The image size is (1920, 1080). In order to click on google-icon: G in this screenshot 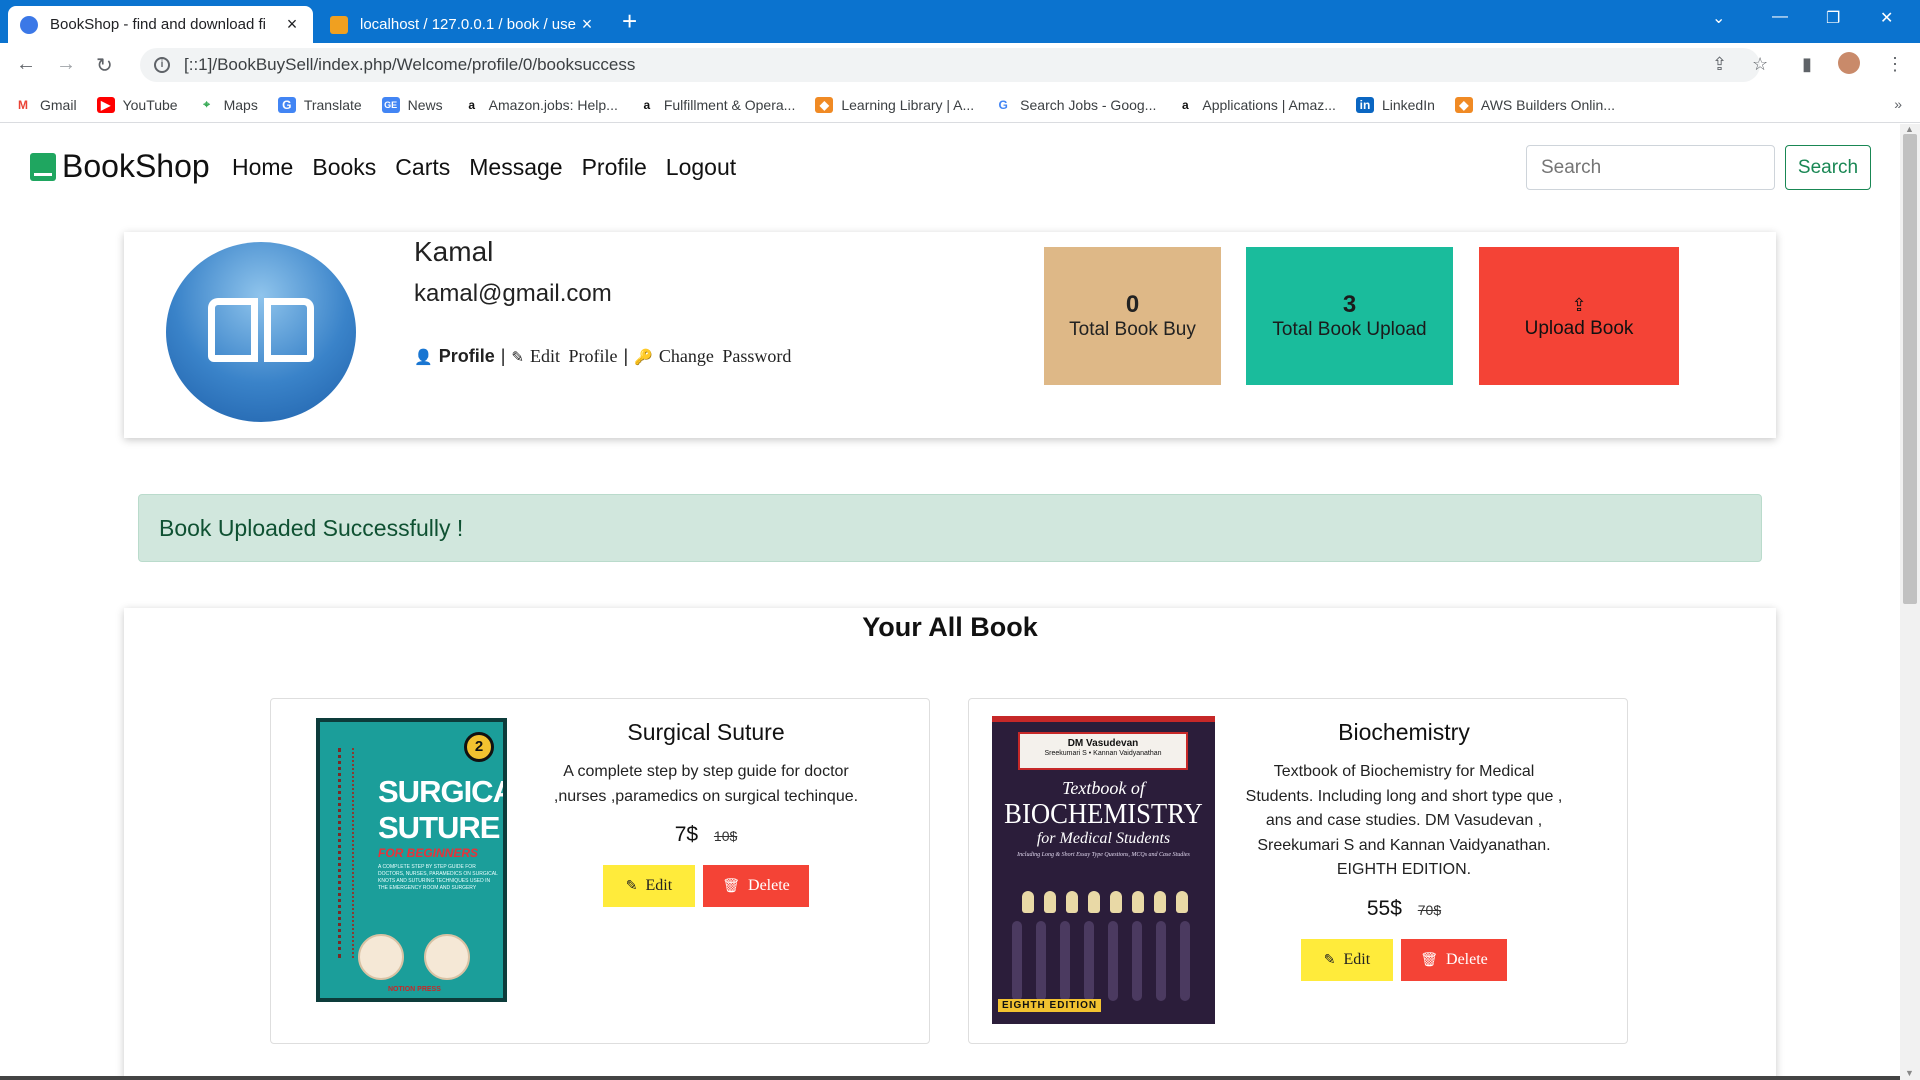, I will do `click(1003, 104)`.